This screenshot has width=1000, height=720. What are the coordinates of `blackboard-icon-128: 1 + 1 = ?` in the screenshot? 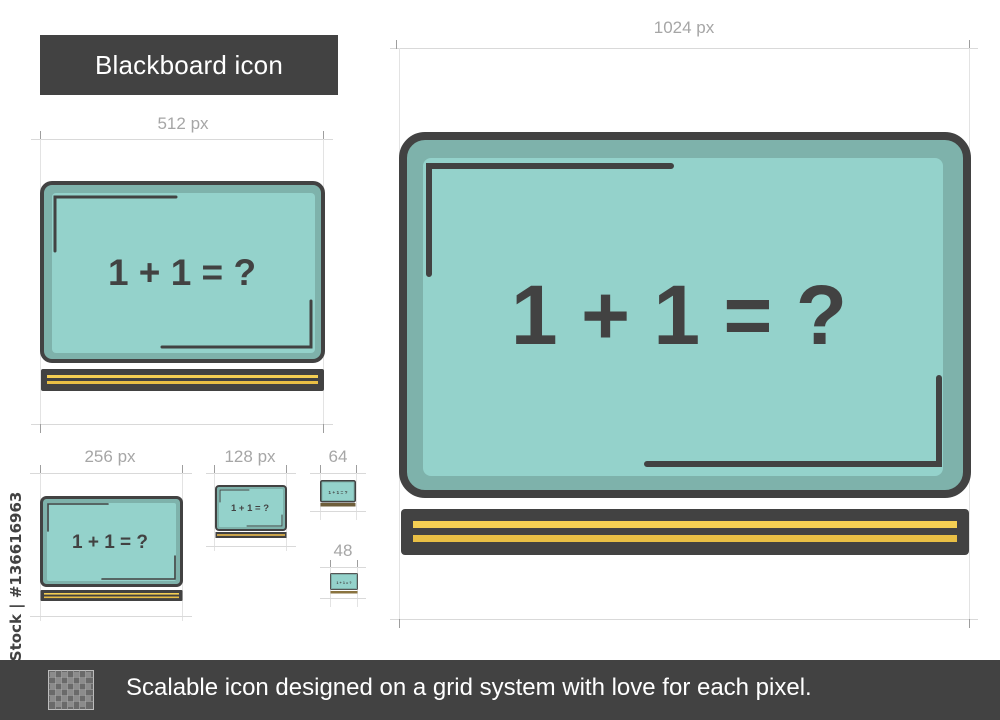 It's located at (251, 511).